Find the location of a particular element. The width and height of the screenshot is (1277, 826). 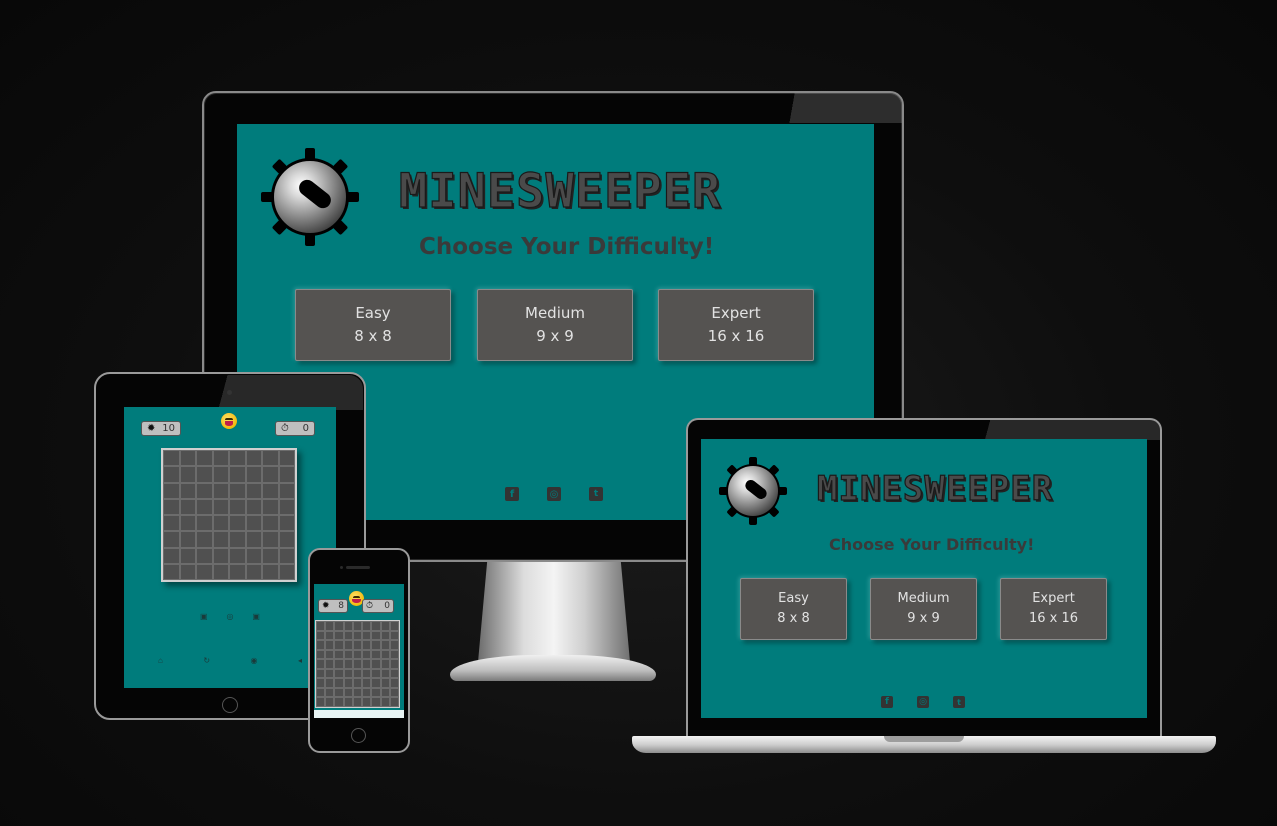

tablet-home-button is located at coordinates (230, 705).